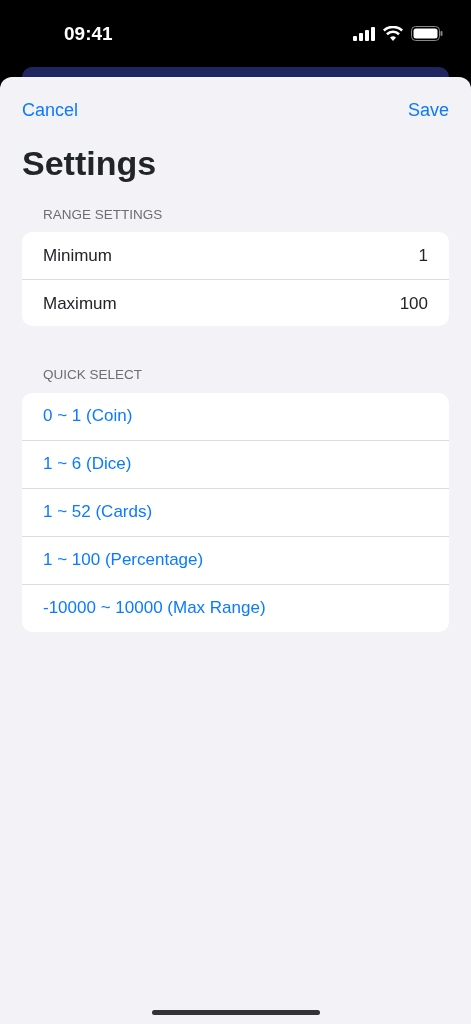 The width and height of the screenshot is (471, 1024). Describe the element at coordinates (92, 375) in the screenshot. I see `section-header: QUICK SELECT` at that location.